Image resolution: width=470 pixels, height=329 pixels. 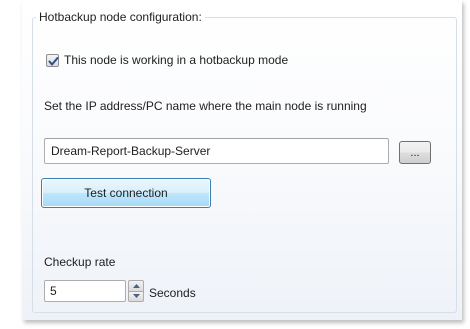 What do you see at coordinates (120, 17) in the screenshot?
I see `group-title: Hotbackup node configuration:` at bounding box center [120, 17].